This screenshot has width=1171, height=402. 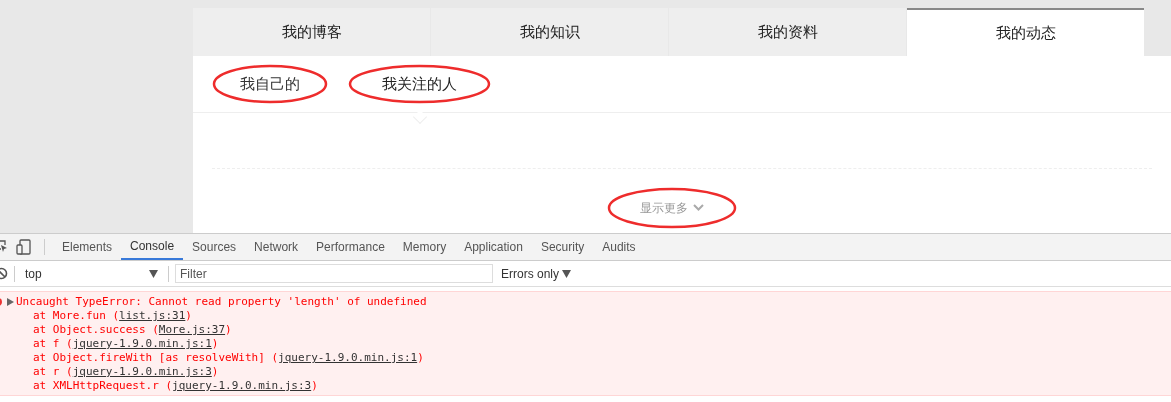 I want to click on nav-tab: 我的博客, so click(x=311, y=32).